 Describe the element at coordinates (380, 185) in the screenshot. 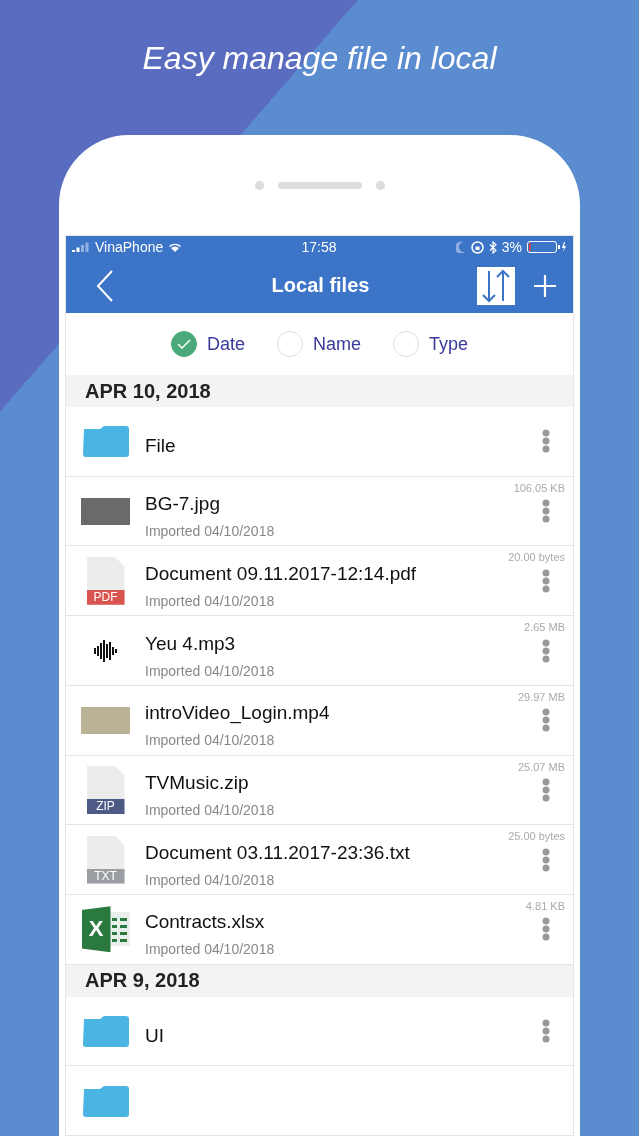

I see `sensor-dot` at that location.